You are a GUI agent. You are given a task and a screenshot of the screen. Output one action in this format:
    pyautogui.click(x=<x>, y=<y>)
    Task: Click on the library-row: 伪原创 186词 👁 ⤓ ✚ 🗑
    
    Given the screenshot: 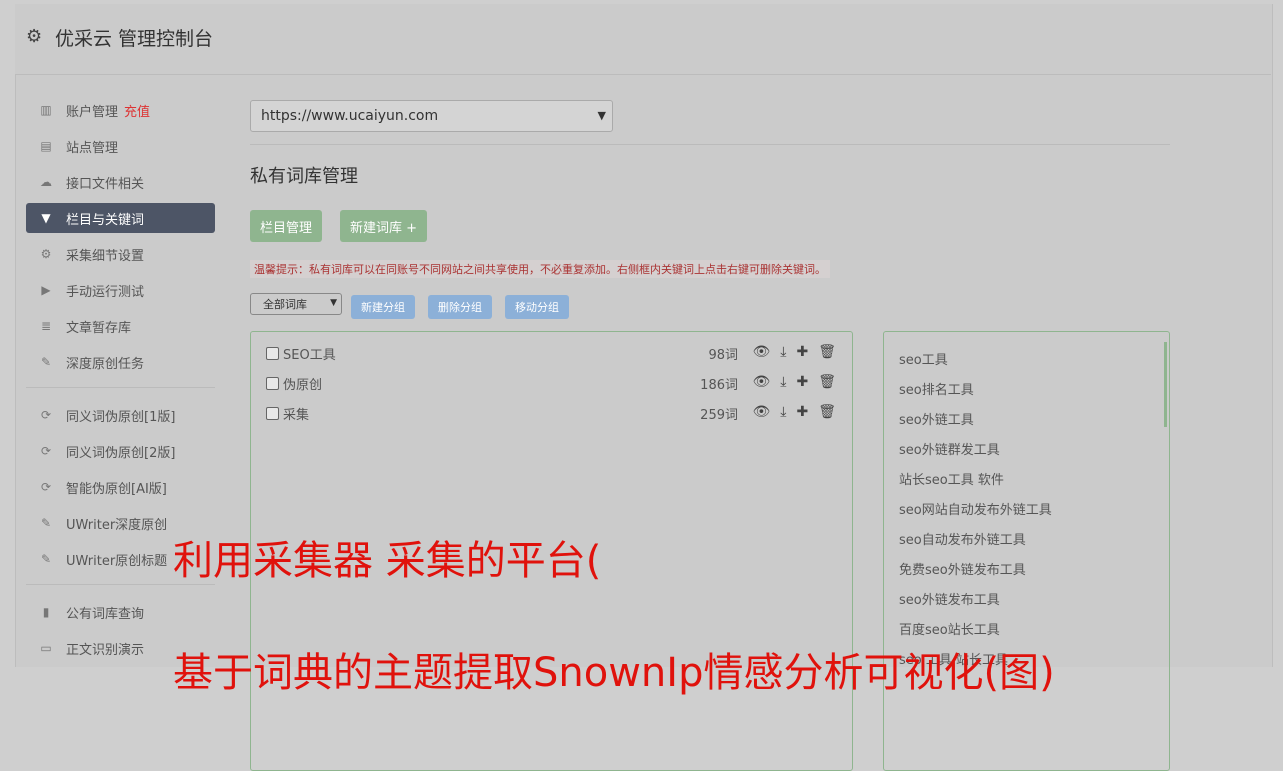 What is the action you would take?
    pyautogui.click(x=551, y=384)
    